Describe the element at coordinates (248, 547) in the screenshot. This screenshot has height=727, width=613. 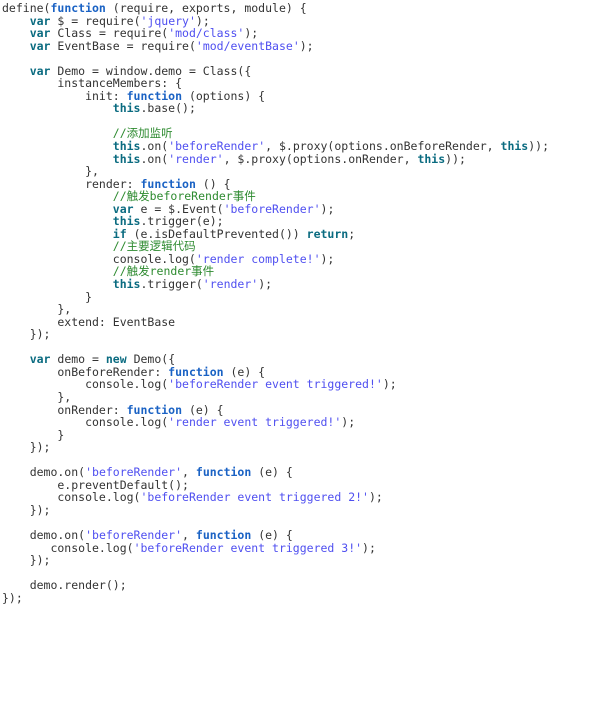
I see `code-token-str: 'beforeRender event triggered 3!'` at that location.